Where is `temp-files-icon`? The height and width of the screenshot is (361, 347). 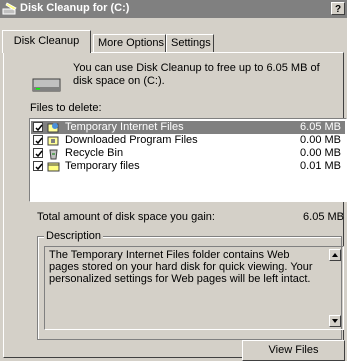
temp-files-icon is located at coordinates (53, 167).